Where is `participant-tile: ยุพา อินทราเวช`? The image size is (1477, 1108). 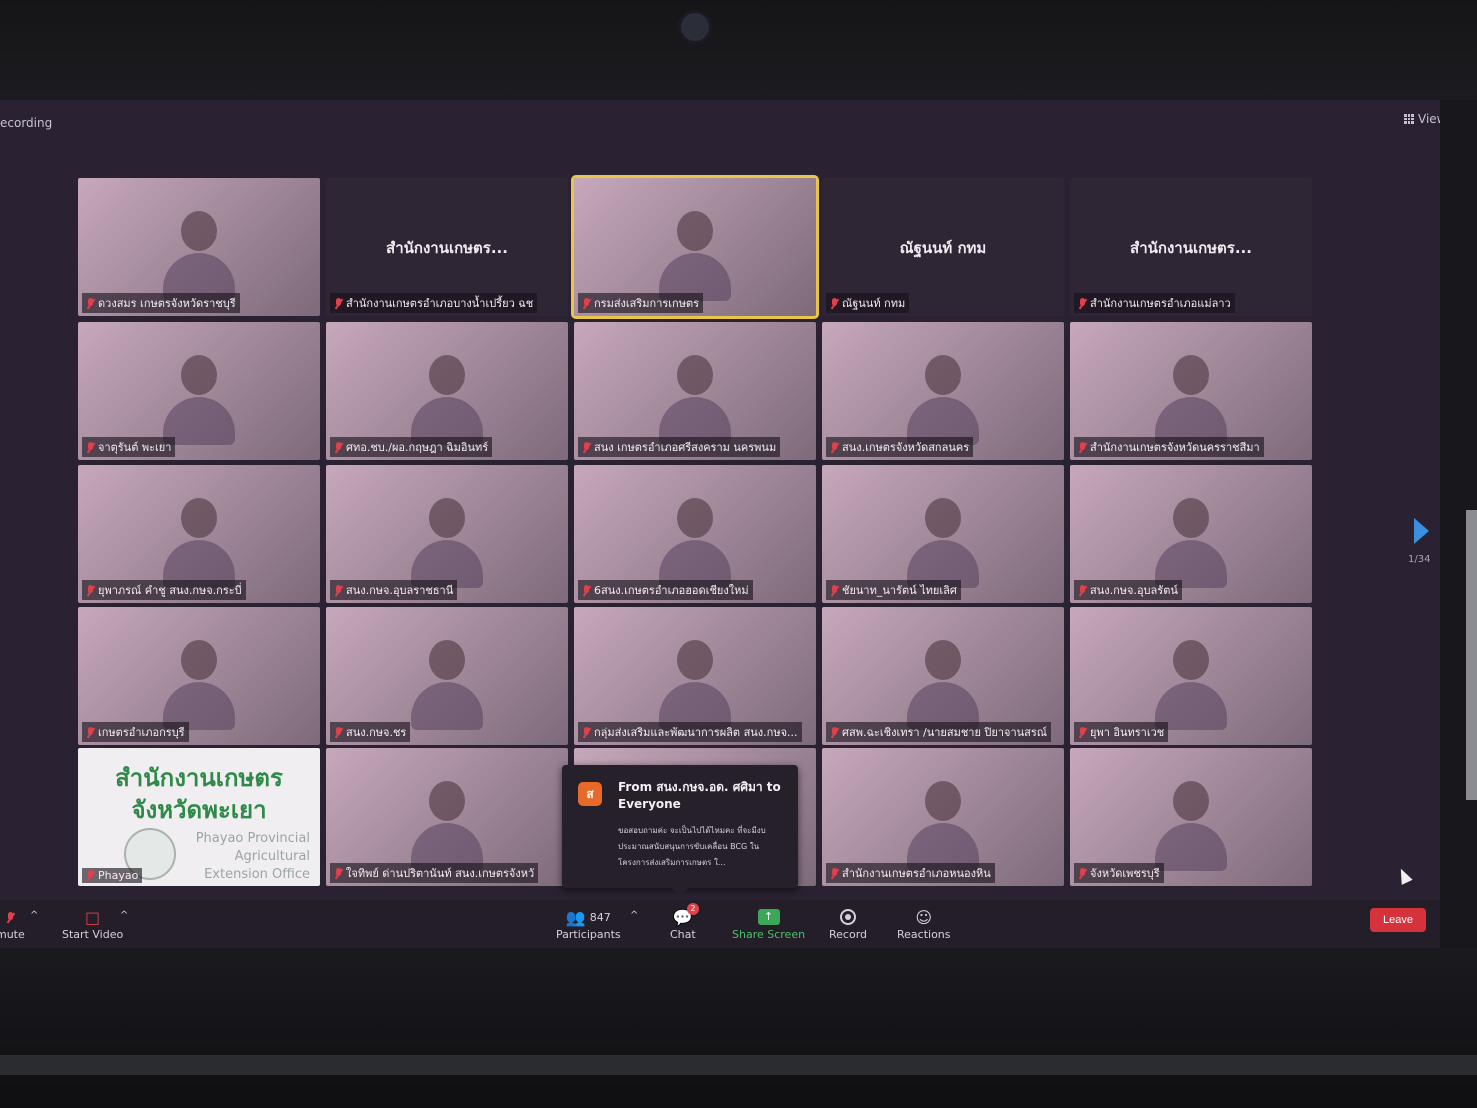 participant-tile: ยุพา อินทราเวช is located at coordinates (1191, 676).